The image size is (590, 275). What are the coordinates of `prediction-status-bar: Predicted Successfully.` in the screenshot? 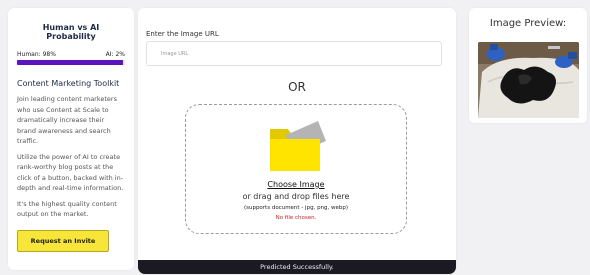 It's located at (297, 267).